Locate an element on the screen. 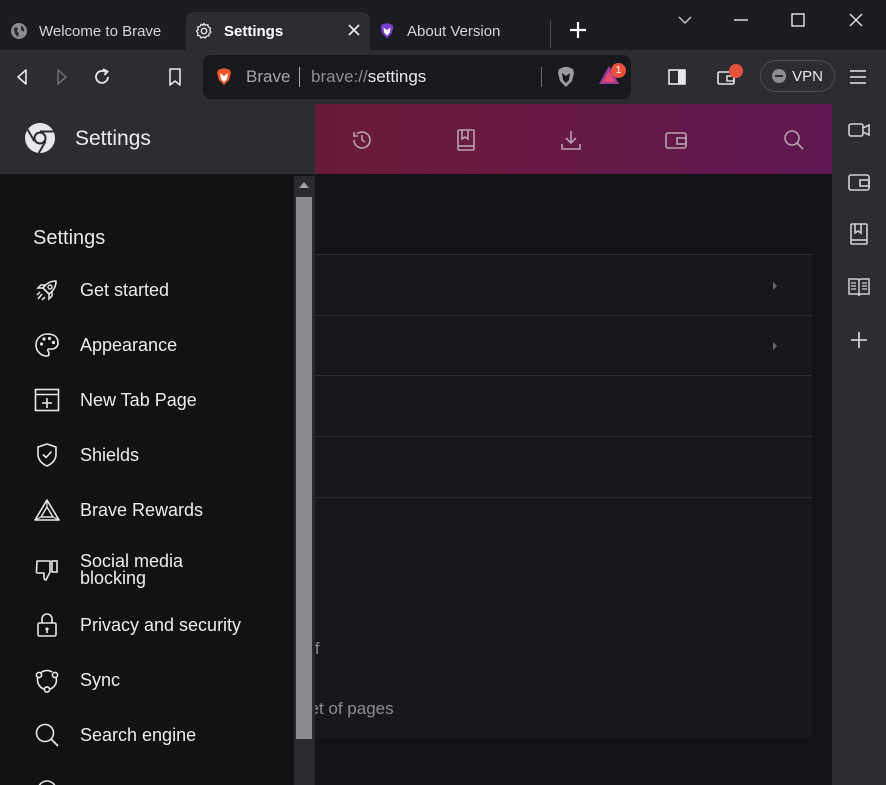  thumbs-down-icon is located at coordinates (47, 570).